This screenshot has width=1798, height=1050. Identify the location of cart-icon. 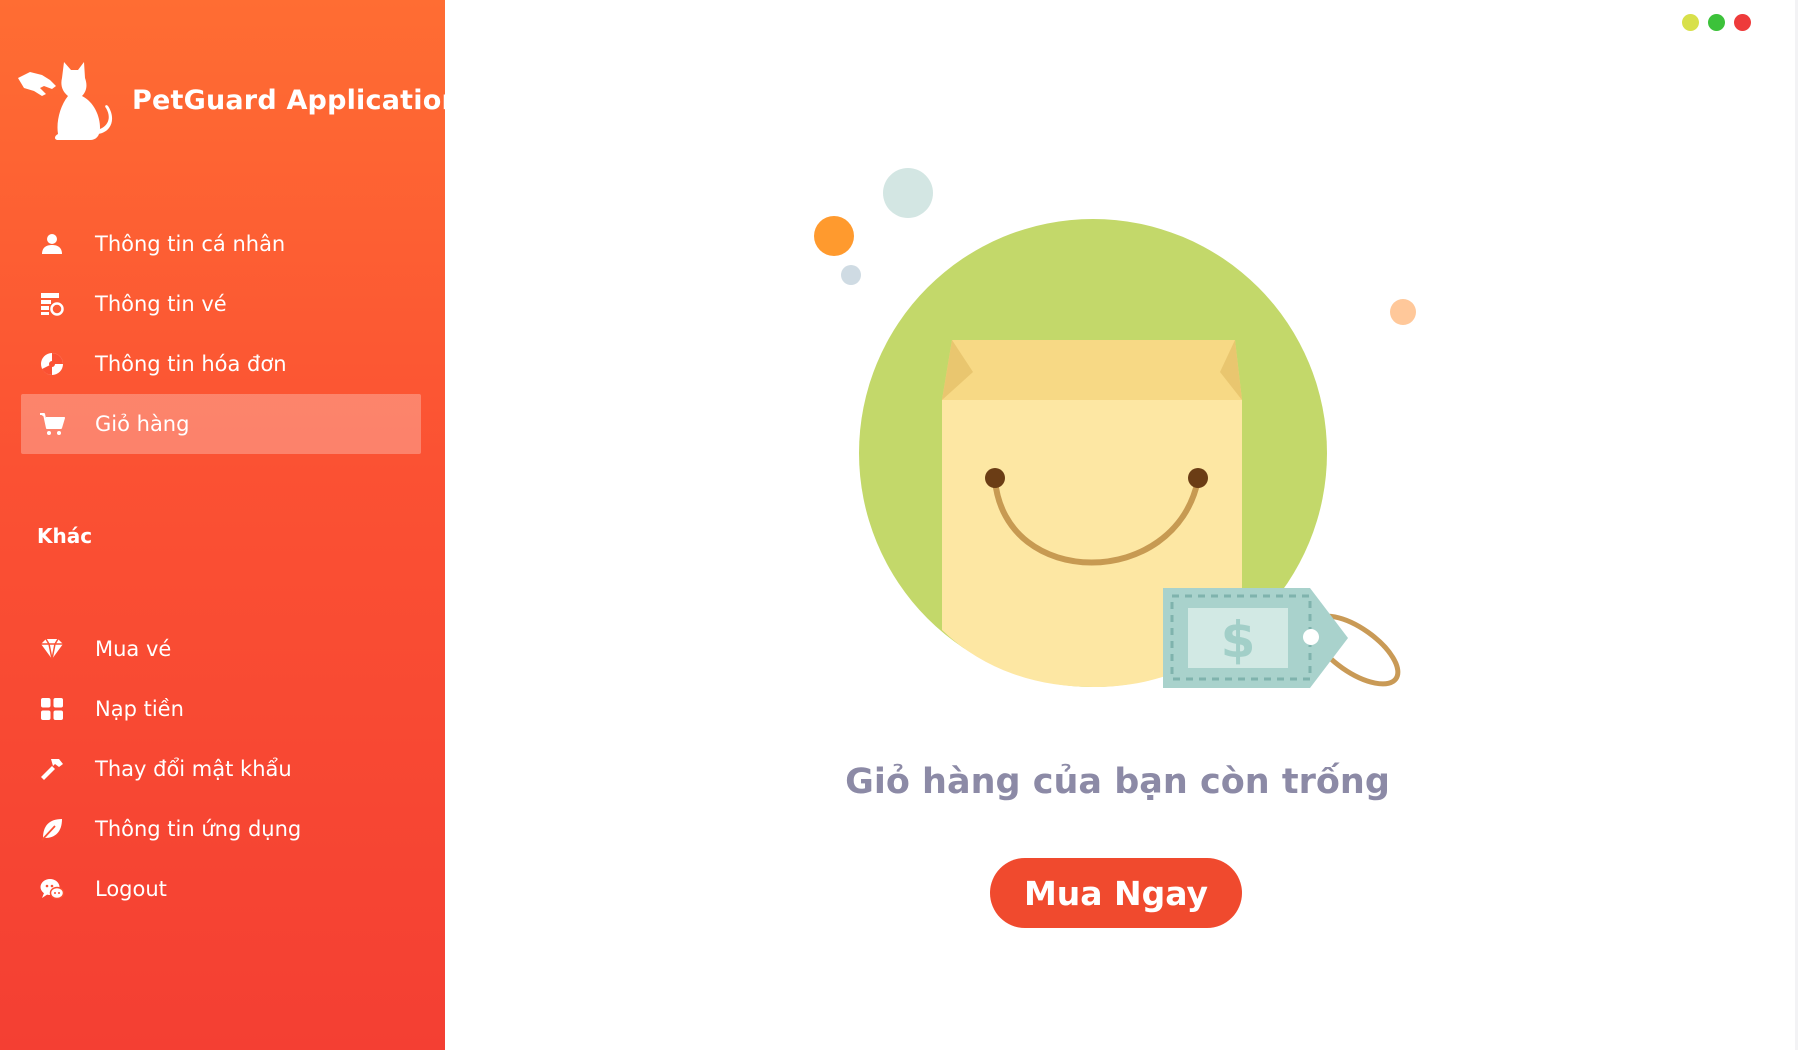
(52, 424).